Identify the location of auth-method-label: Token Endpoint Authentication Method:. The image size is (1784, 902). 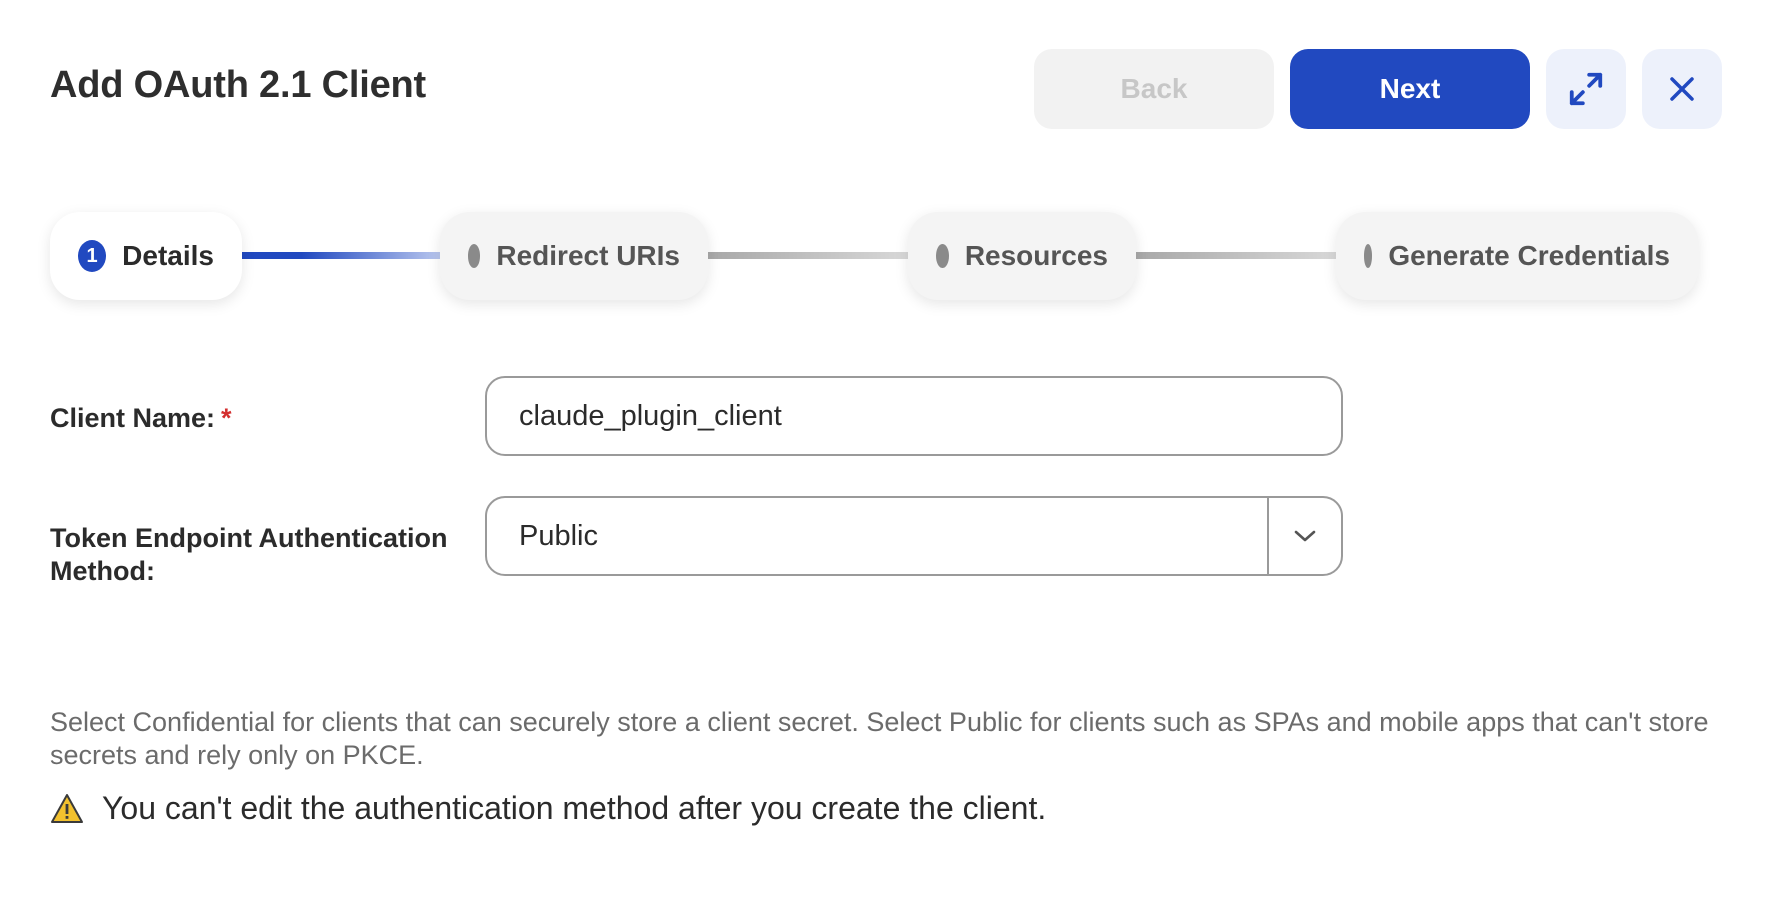
(249, 554).